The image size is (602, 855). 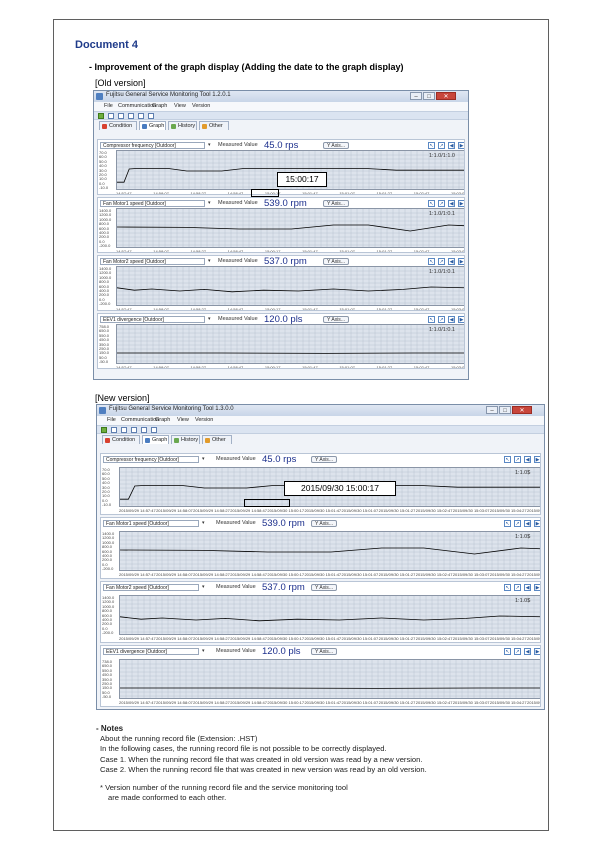 I want to click on old_window-list-icon, so click(x=131, y=116).